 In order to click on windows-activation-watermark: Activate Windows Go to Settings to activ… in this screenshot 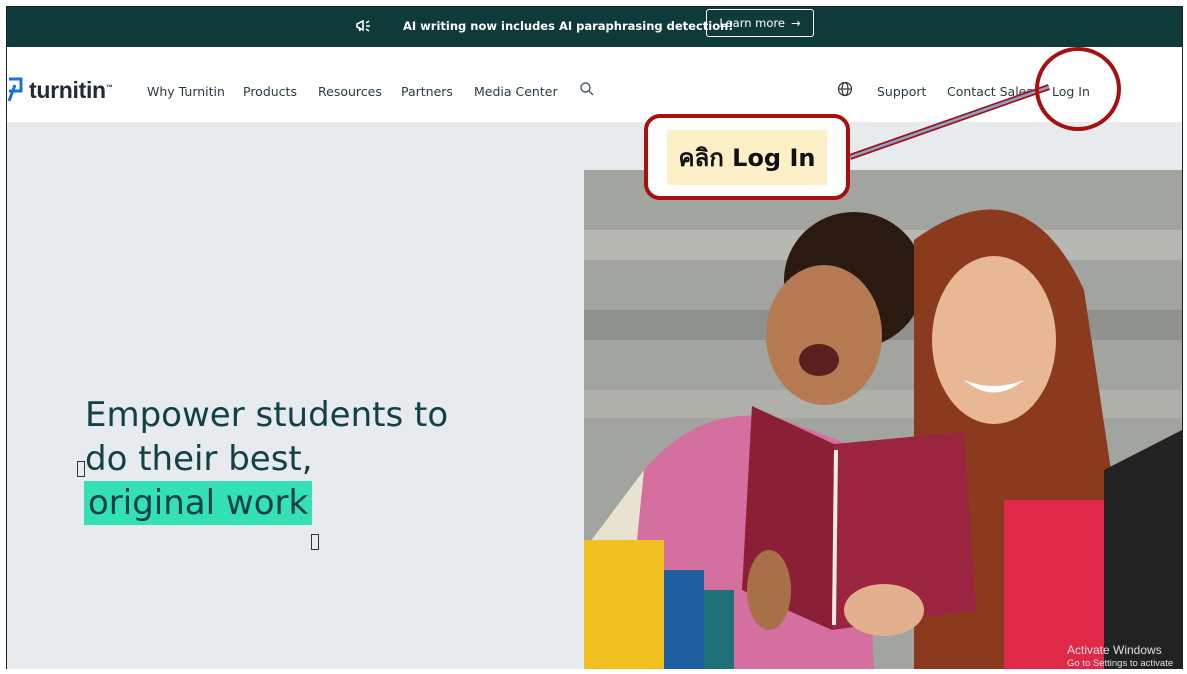, I will do `click(1124, 656)`.